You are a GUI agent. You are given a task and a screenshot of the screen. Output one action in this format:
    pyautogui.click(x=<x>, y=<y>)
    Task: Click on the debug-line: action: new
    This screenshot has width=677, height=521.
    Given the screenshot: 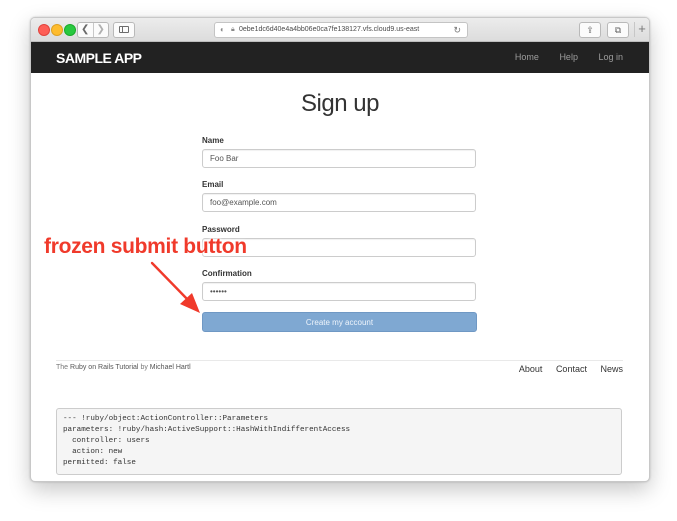 What is the action you would take?
    pyautogui.click(x=93, y=452)
    